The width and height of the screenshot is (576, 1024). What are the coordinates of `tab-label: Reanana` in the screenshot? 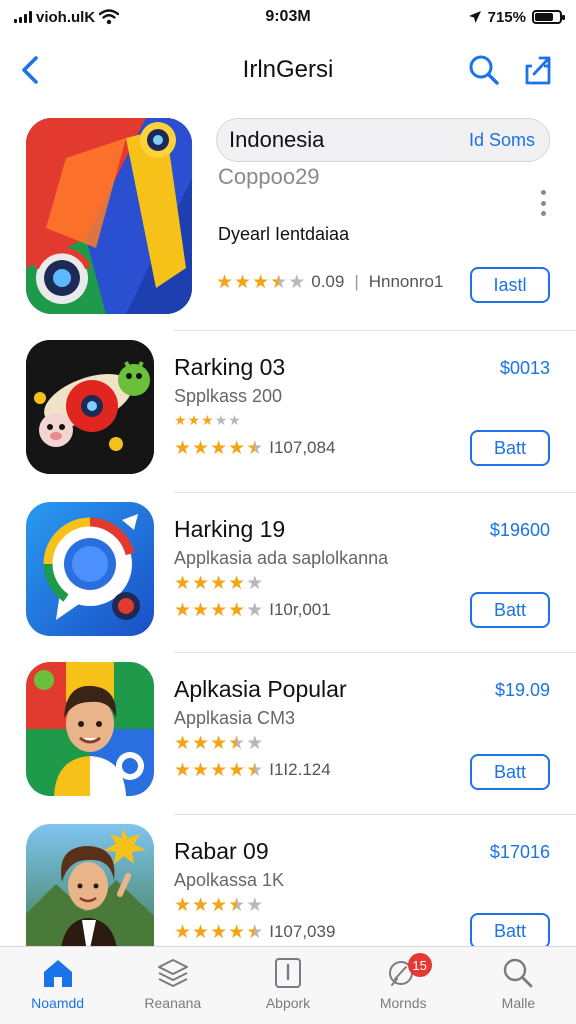 It's located at (173, 1003).